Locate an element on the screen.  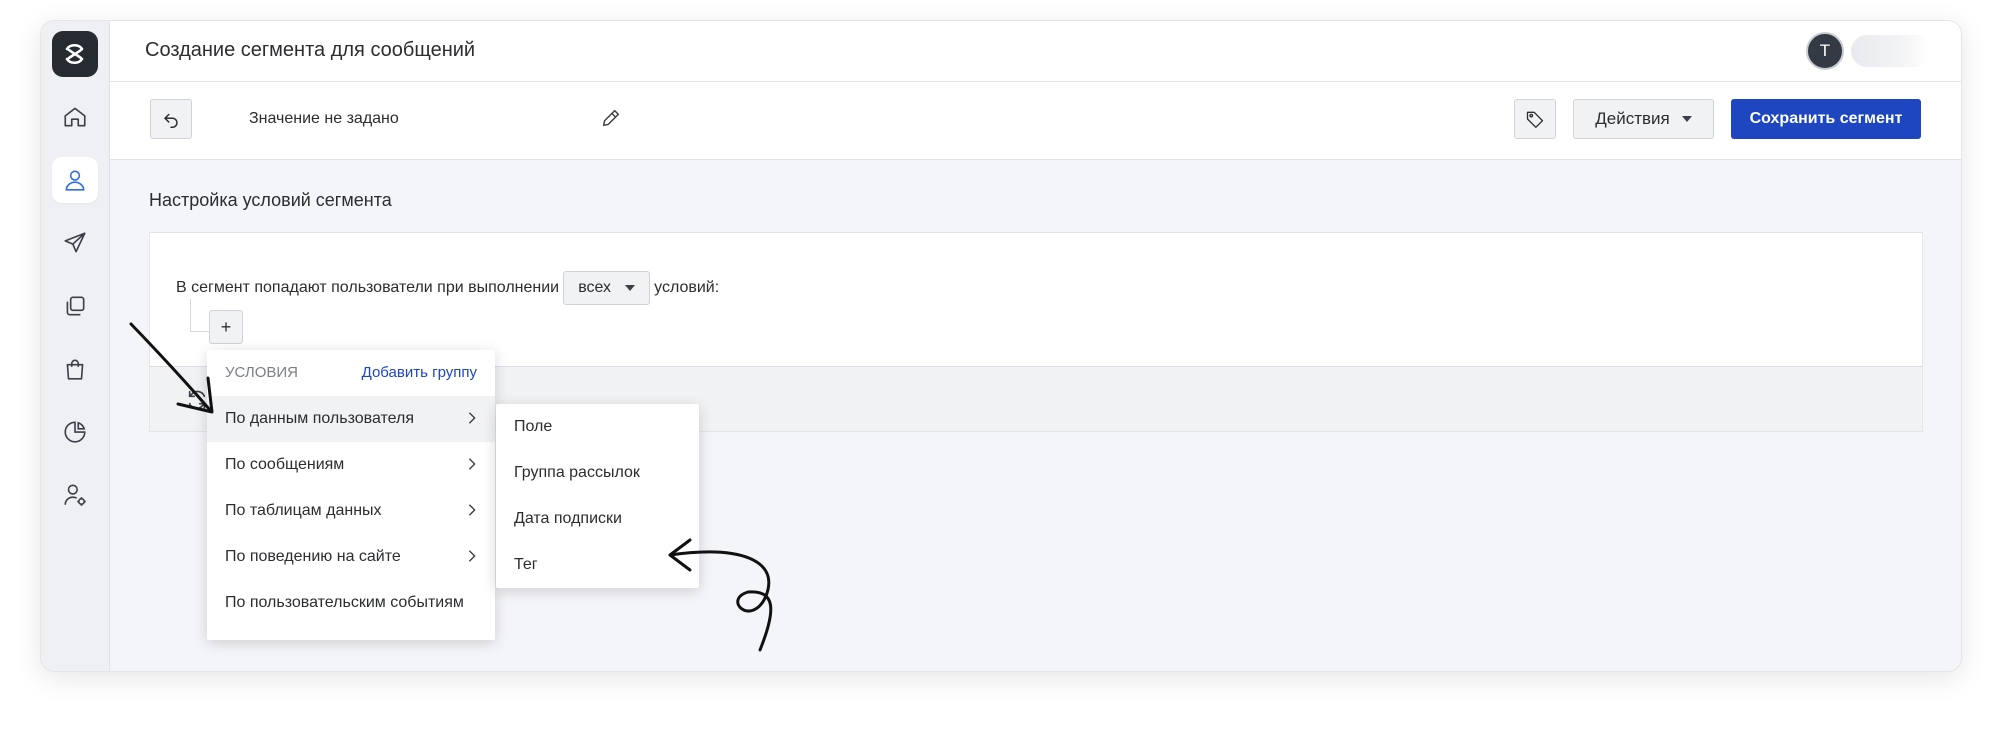
header: Создание сегмента для сообщений T is located at coordinates (1035, 51).